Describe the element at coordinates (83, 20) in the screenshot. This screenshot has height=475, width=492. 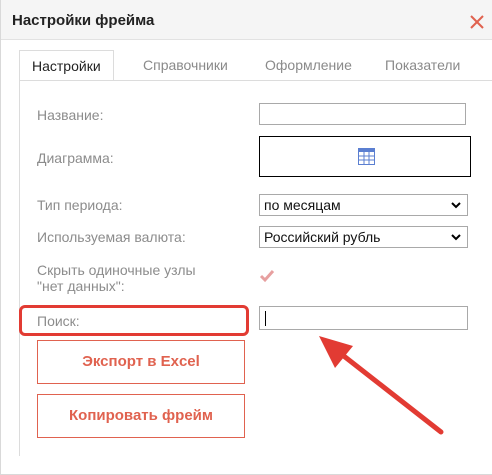
I see `dialog-title: Настройки фрейма` at that location.